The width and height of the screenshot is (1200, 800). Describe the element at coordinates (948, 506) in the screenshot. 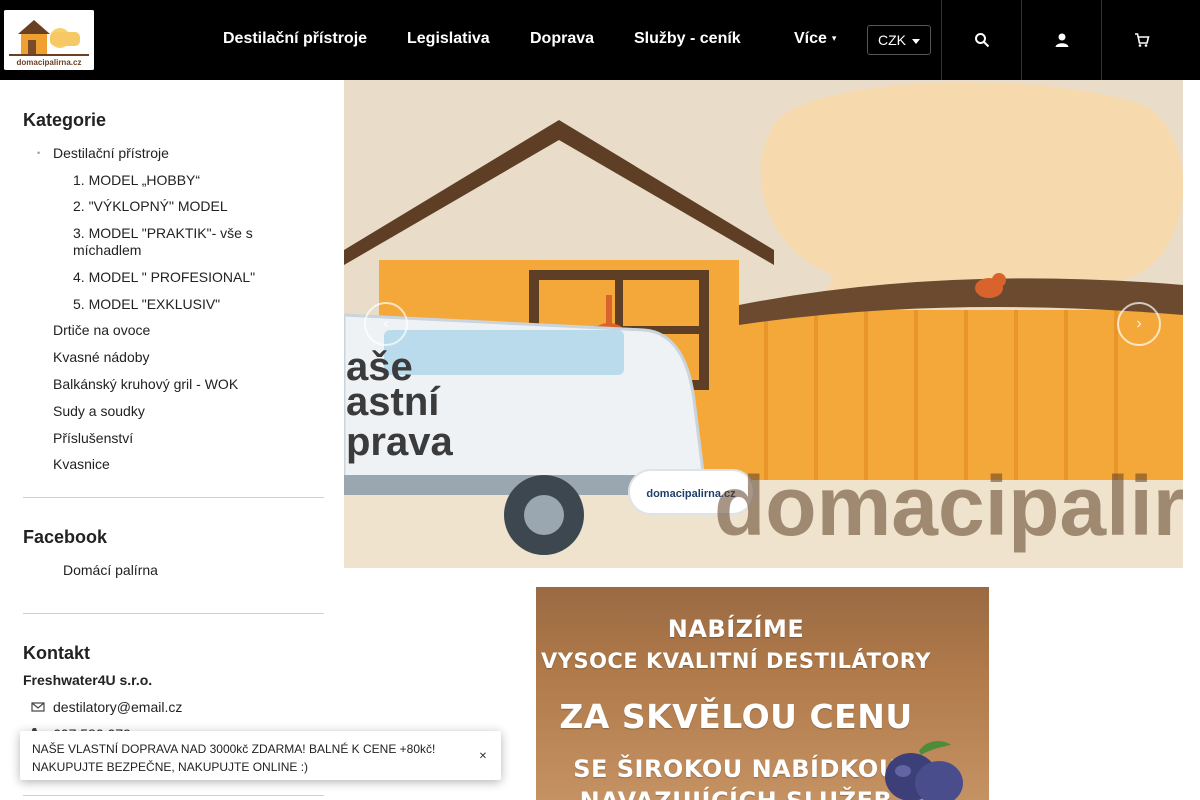

I see `slider-watermark: domacipalirna.cz` at that location.